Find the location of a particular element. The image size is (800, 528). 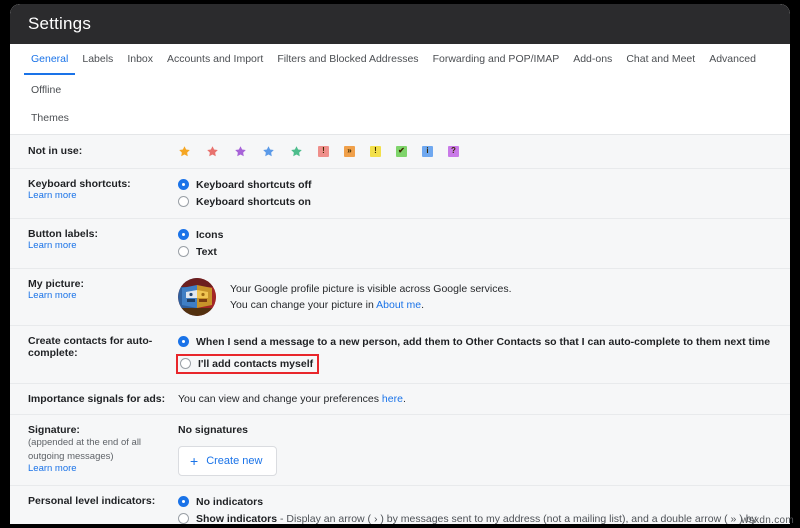

tab-general: General is located at coordinates (50, 59).